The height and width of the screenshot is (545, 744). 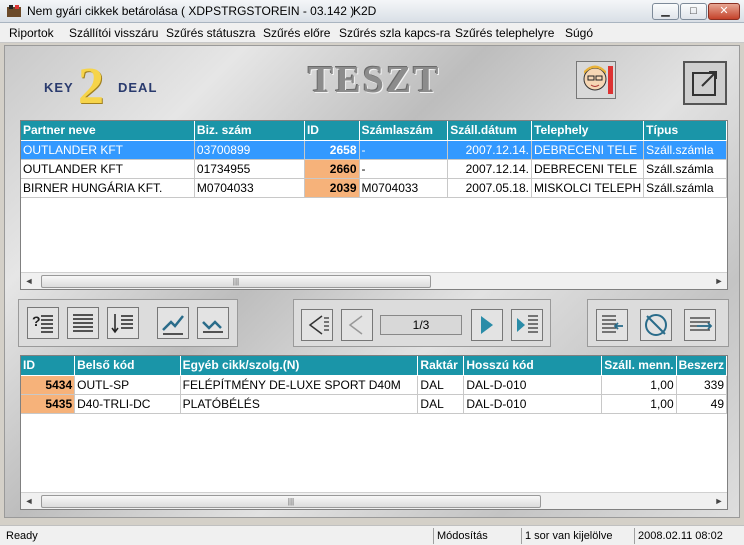 I want to click on col-szall-menn: Száll. menn., so click(x=639, y=366).